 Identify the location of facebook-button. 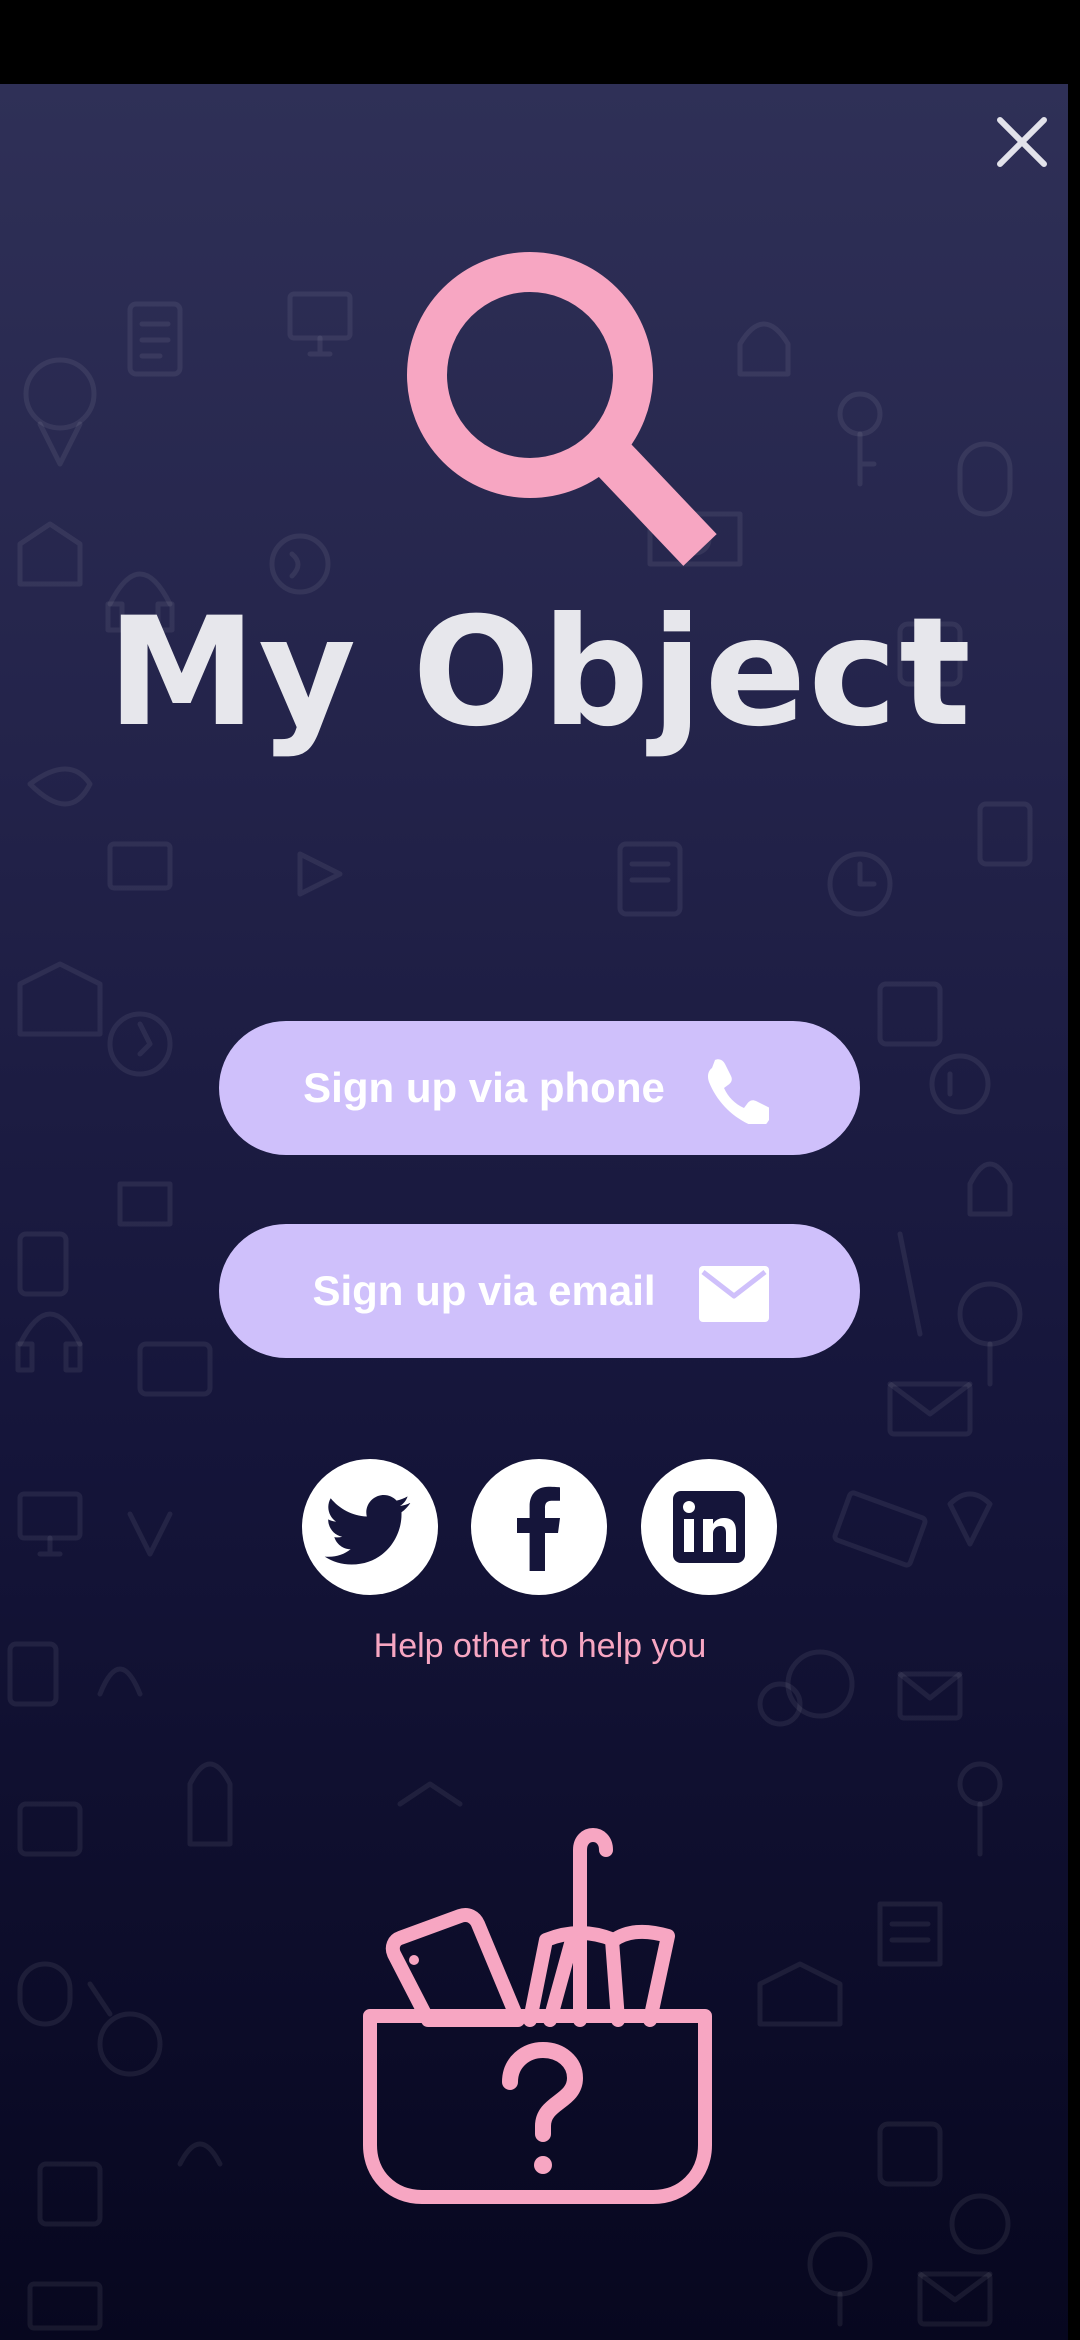
(539, 1527).